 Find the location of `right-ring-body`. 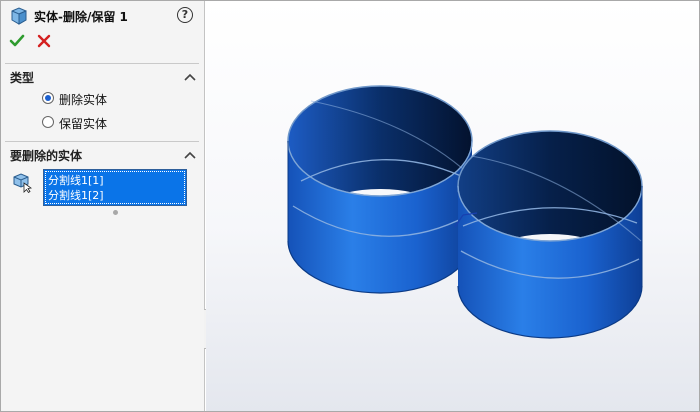

right-ring-body is located at coordinates (550, 234).